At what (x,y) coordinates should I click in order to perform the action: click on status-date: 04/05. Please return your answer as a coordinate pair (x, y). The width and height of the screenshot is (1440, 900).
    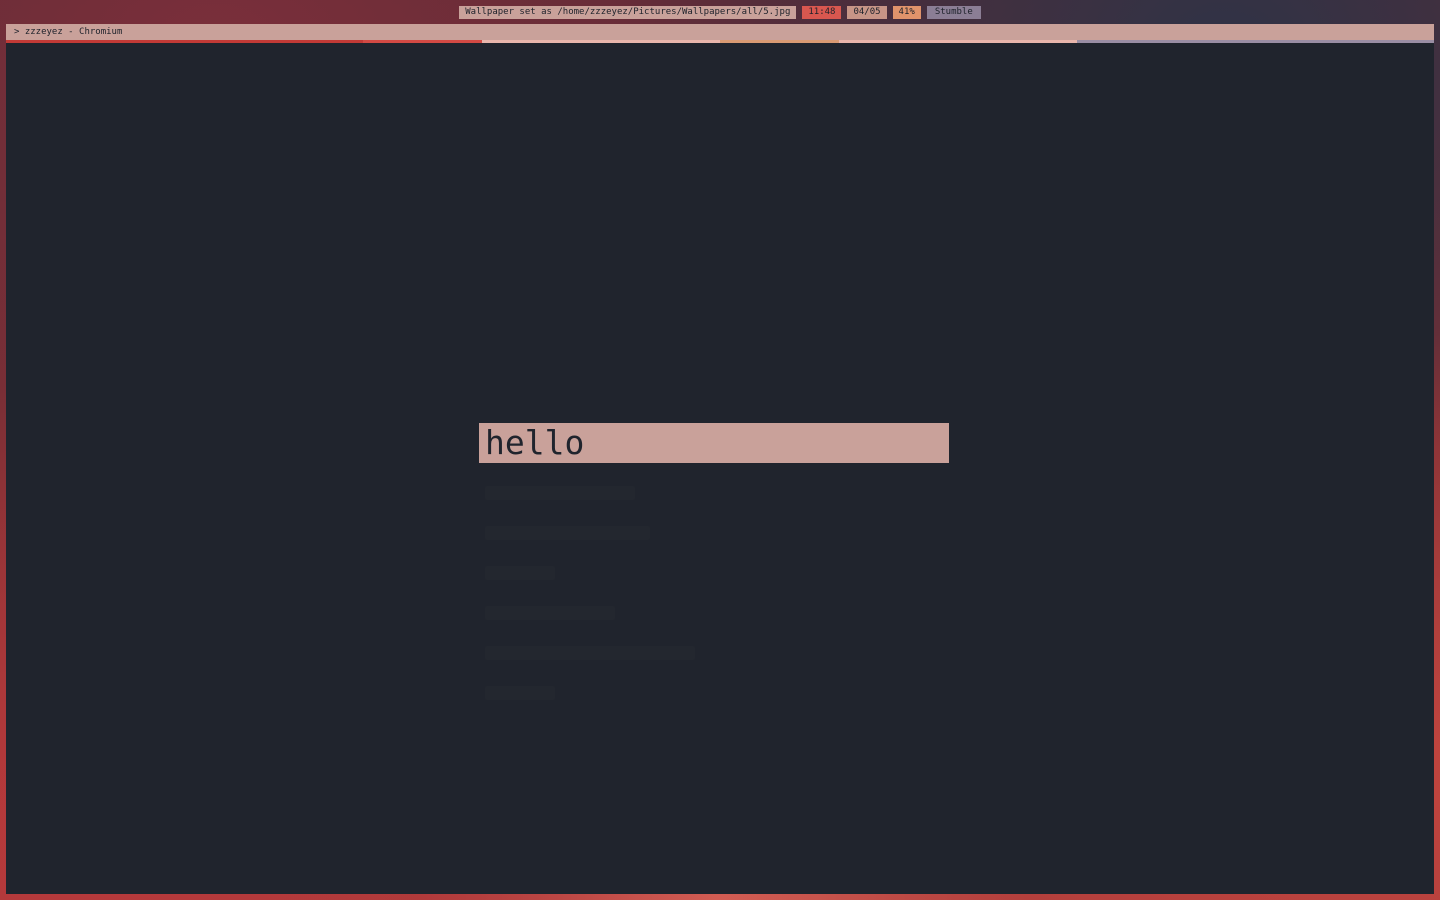
    Looking at the image, I should click on (867, 12).